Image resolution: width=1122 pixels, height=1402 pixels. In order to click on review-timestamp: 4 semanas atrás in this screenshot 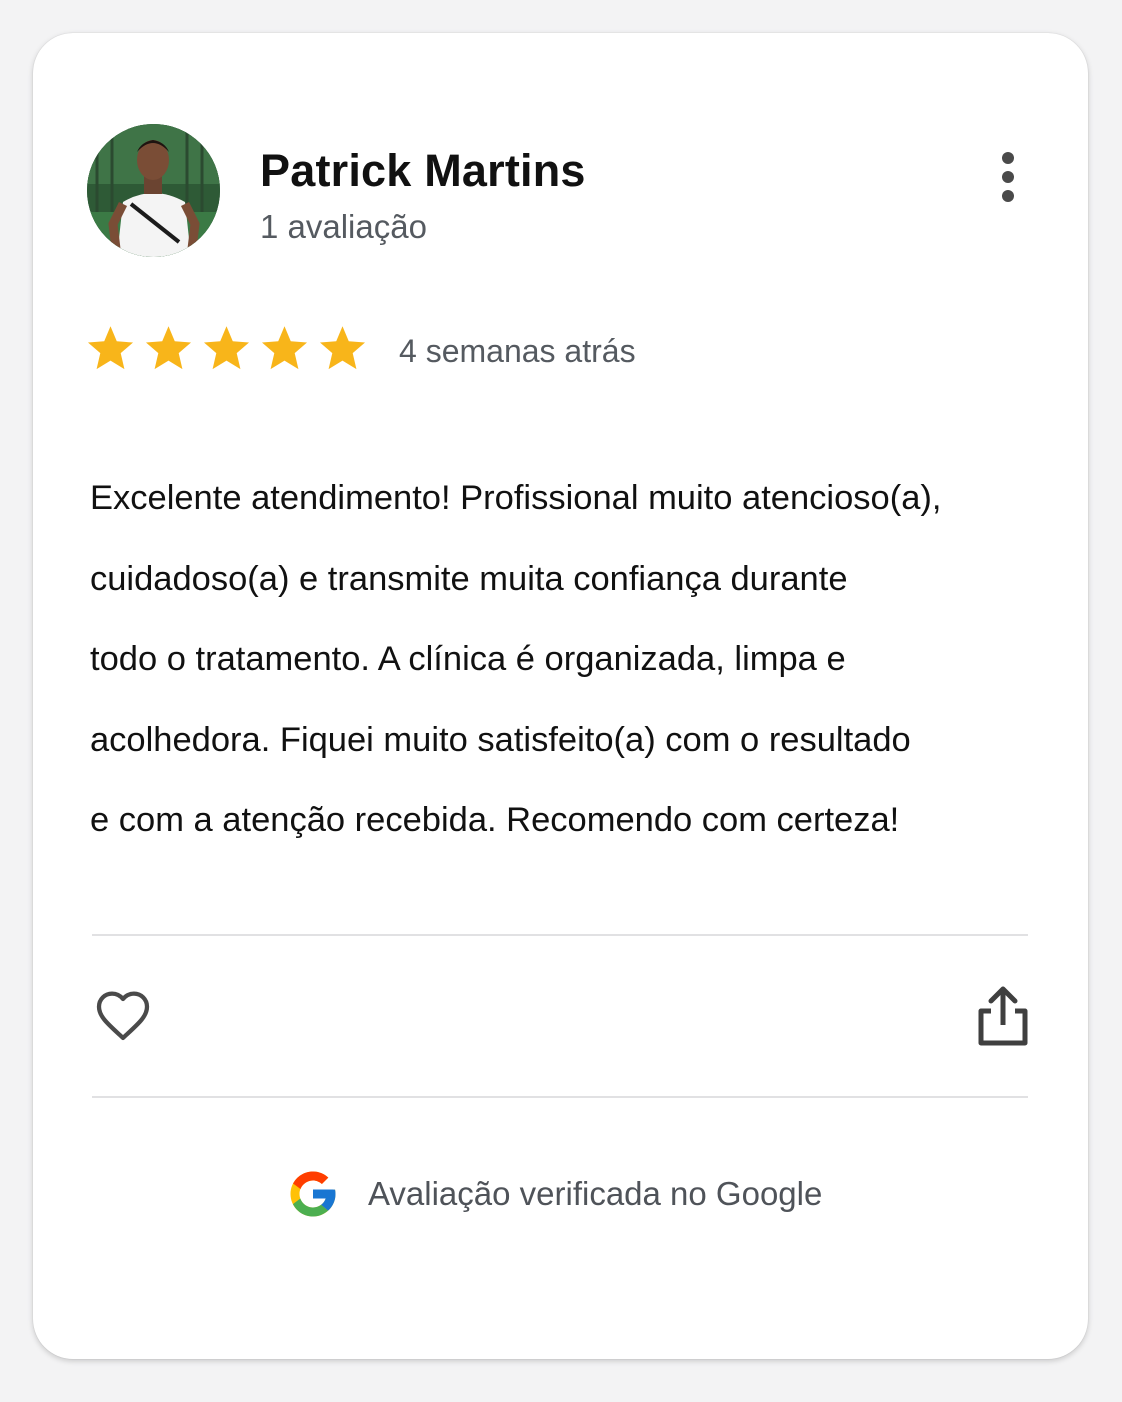, I will do `click(517, 351)`.